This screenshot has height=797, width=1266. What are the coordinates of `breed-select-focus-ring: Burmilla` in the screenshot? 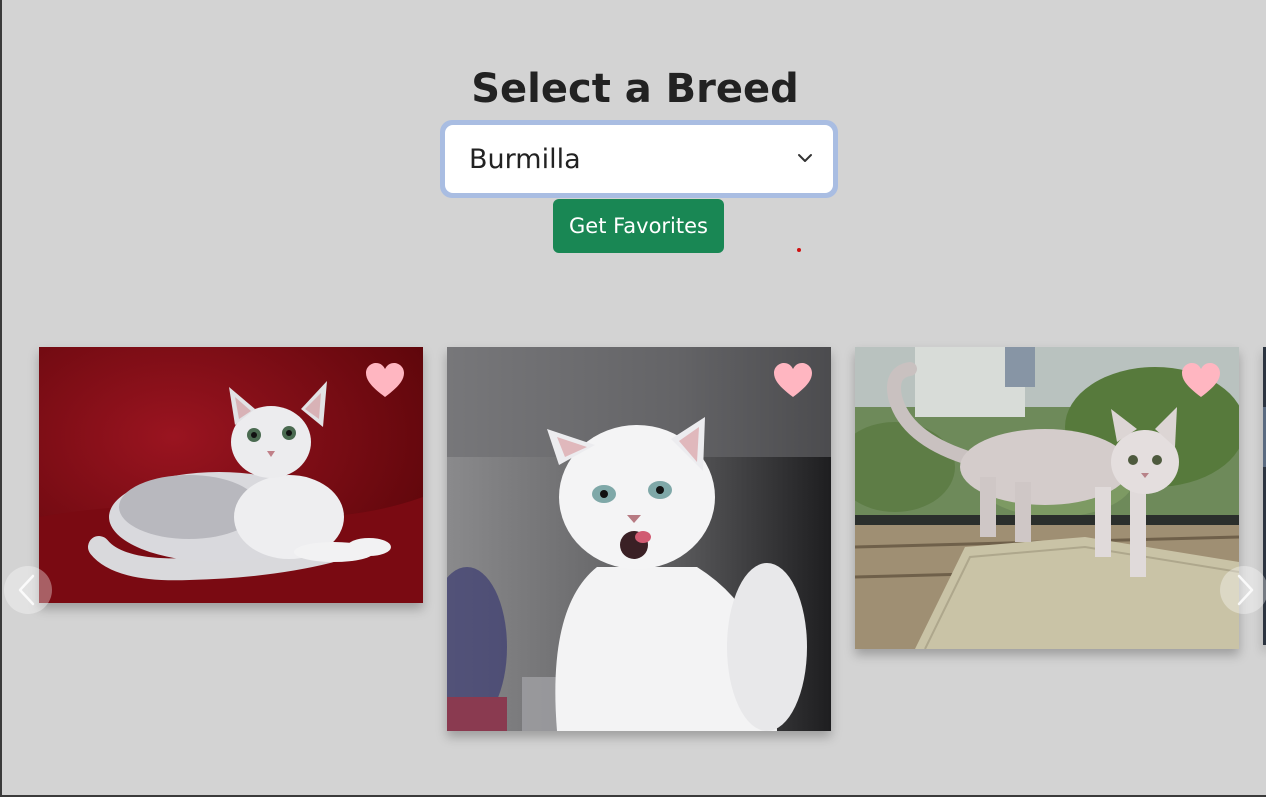 It's located at (639, 159).